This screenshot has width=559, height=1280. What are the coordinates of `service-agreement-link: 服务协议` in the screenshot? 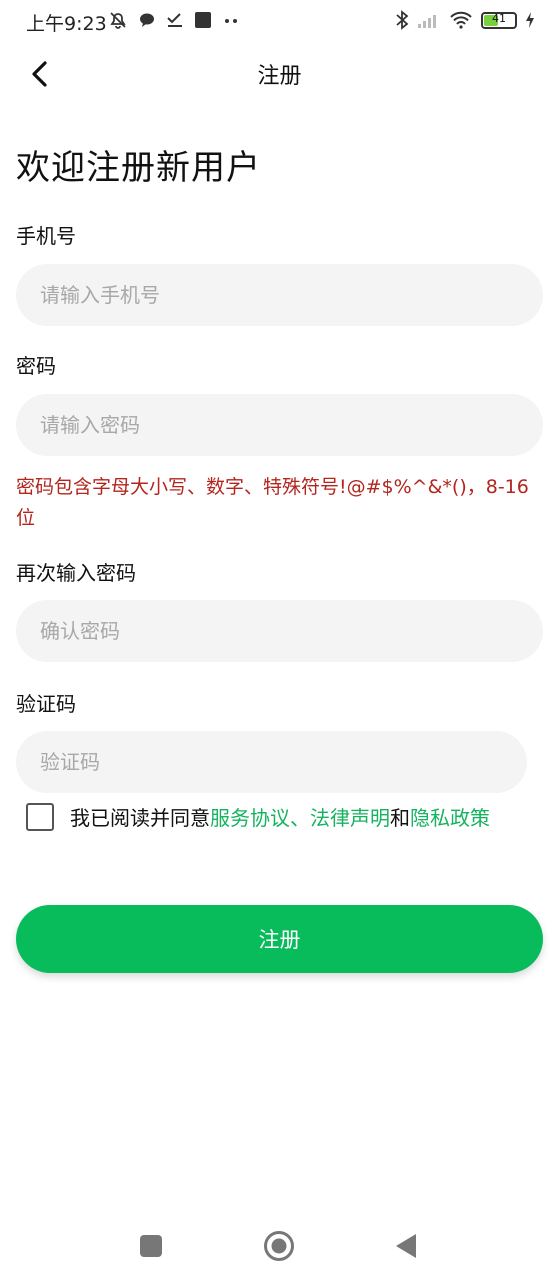 It's located at (250, 818).